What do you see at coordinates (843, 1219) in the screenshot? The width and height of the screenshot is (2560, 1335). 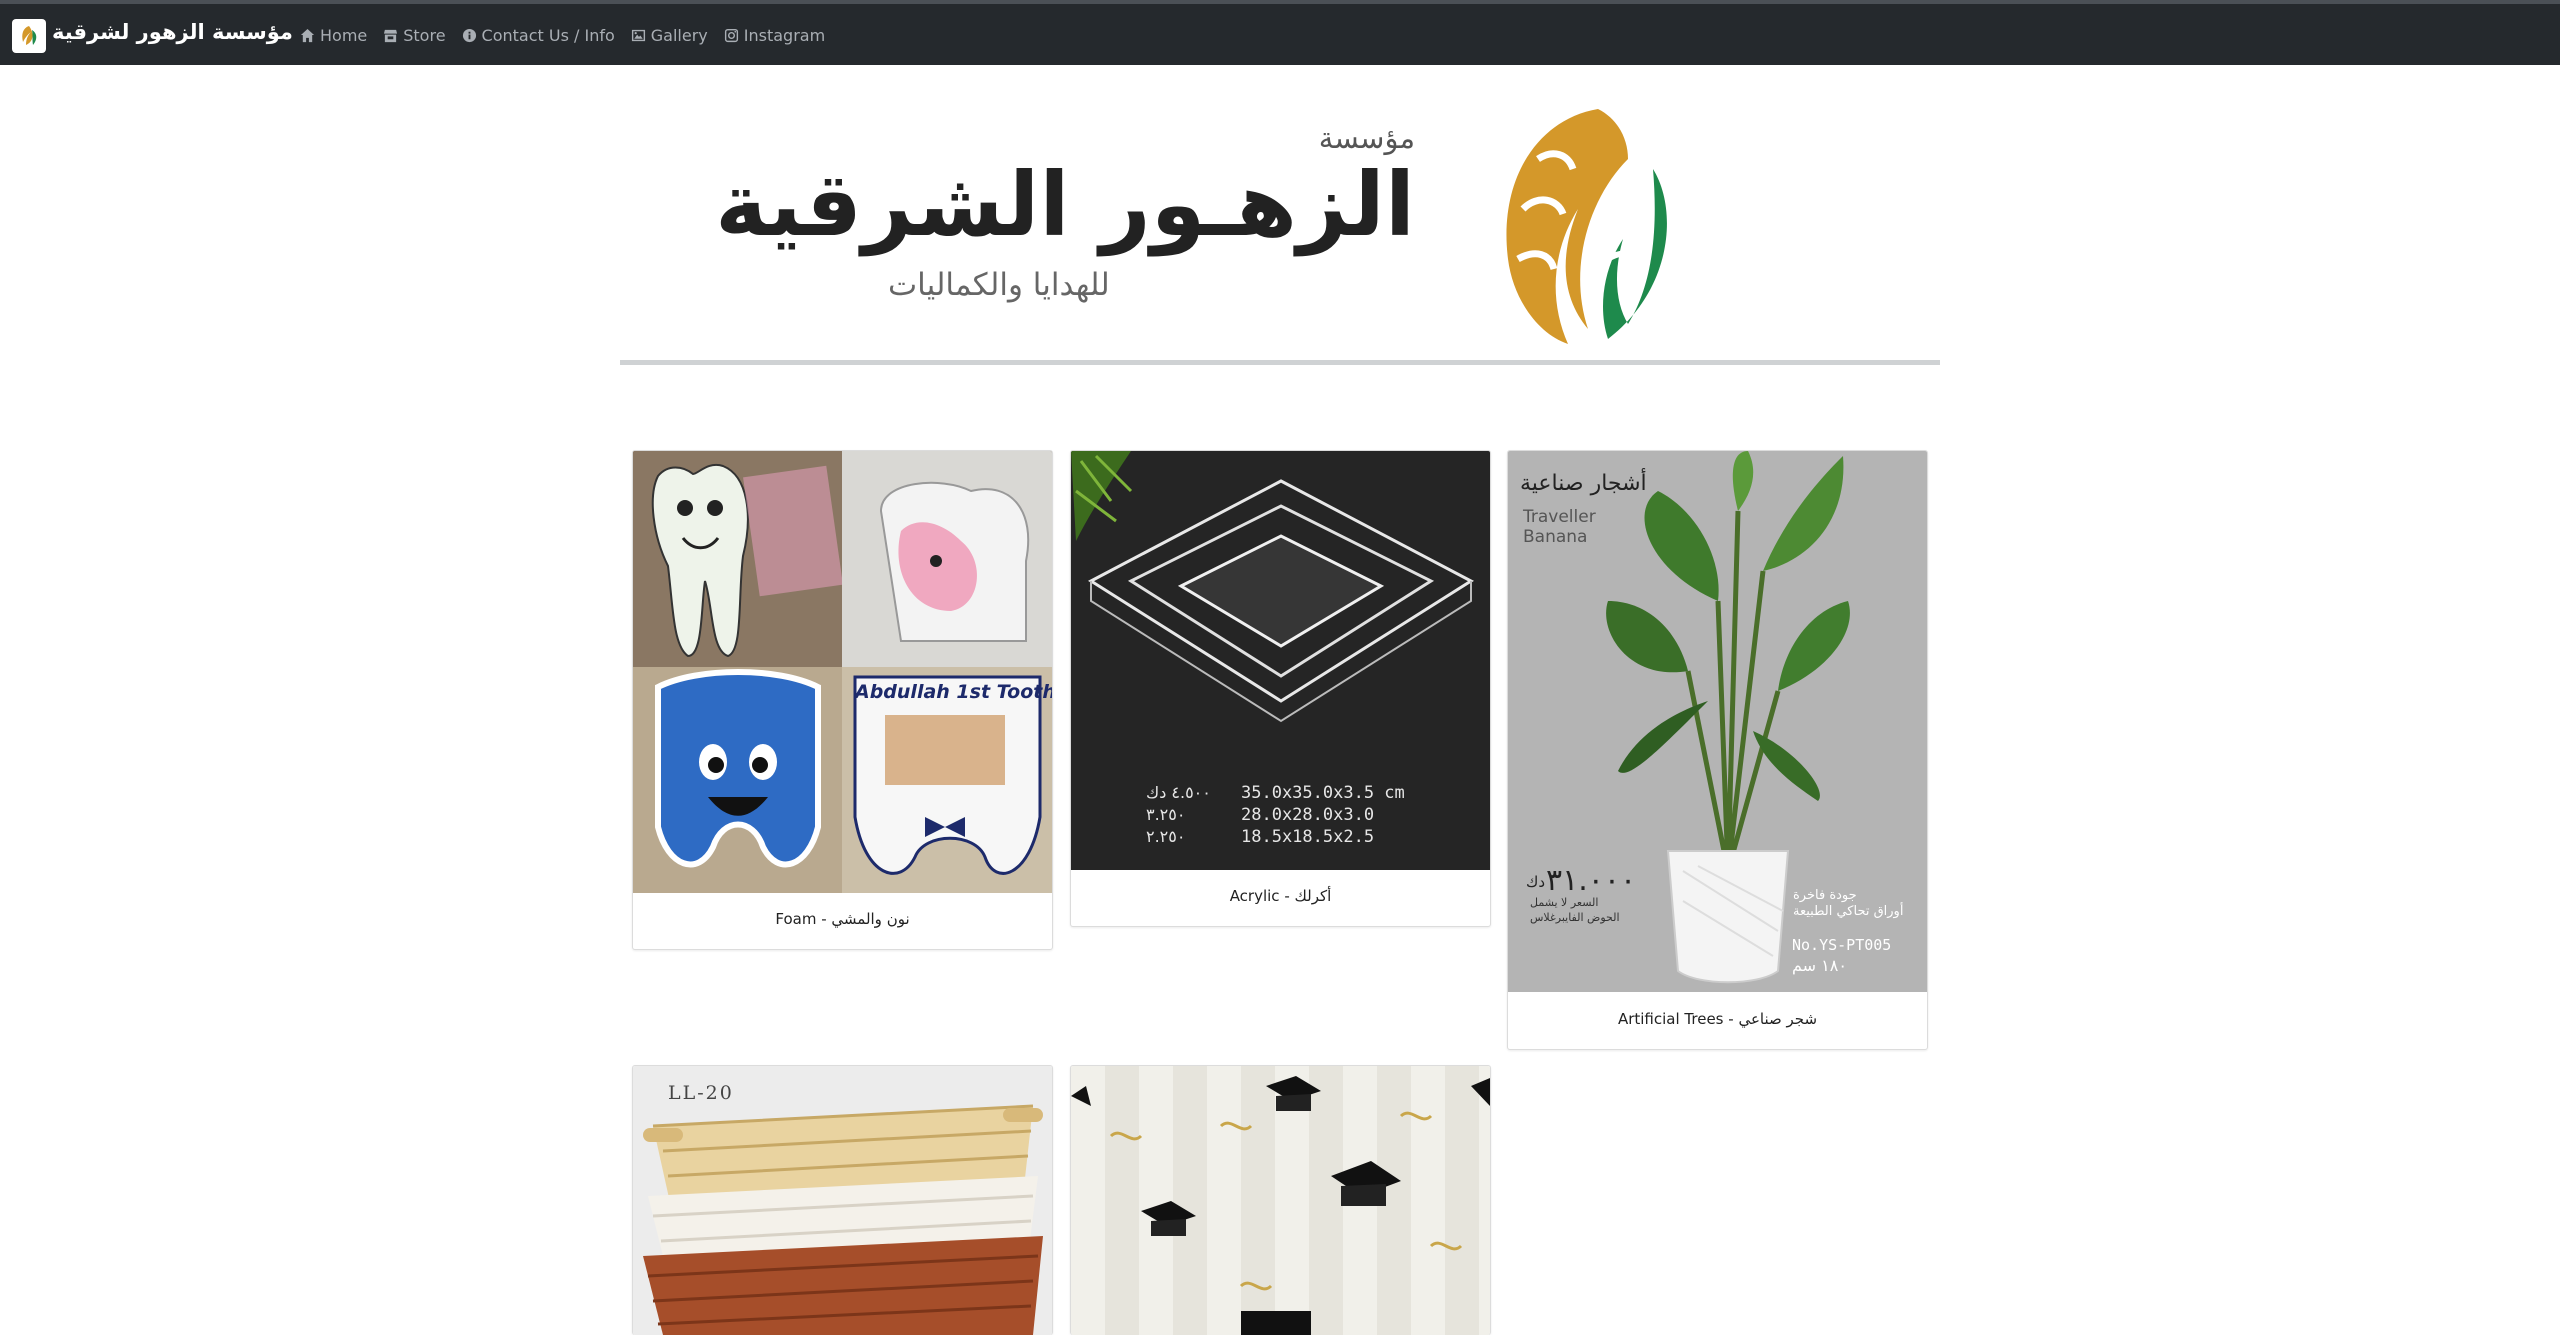 I see `wicker-baskets-icon` at bounding box center [843, 1219].